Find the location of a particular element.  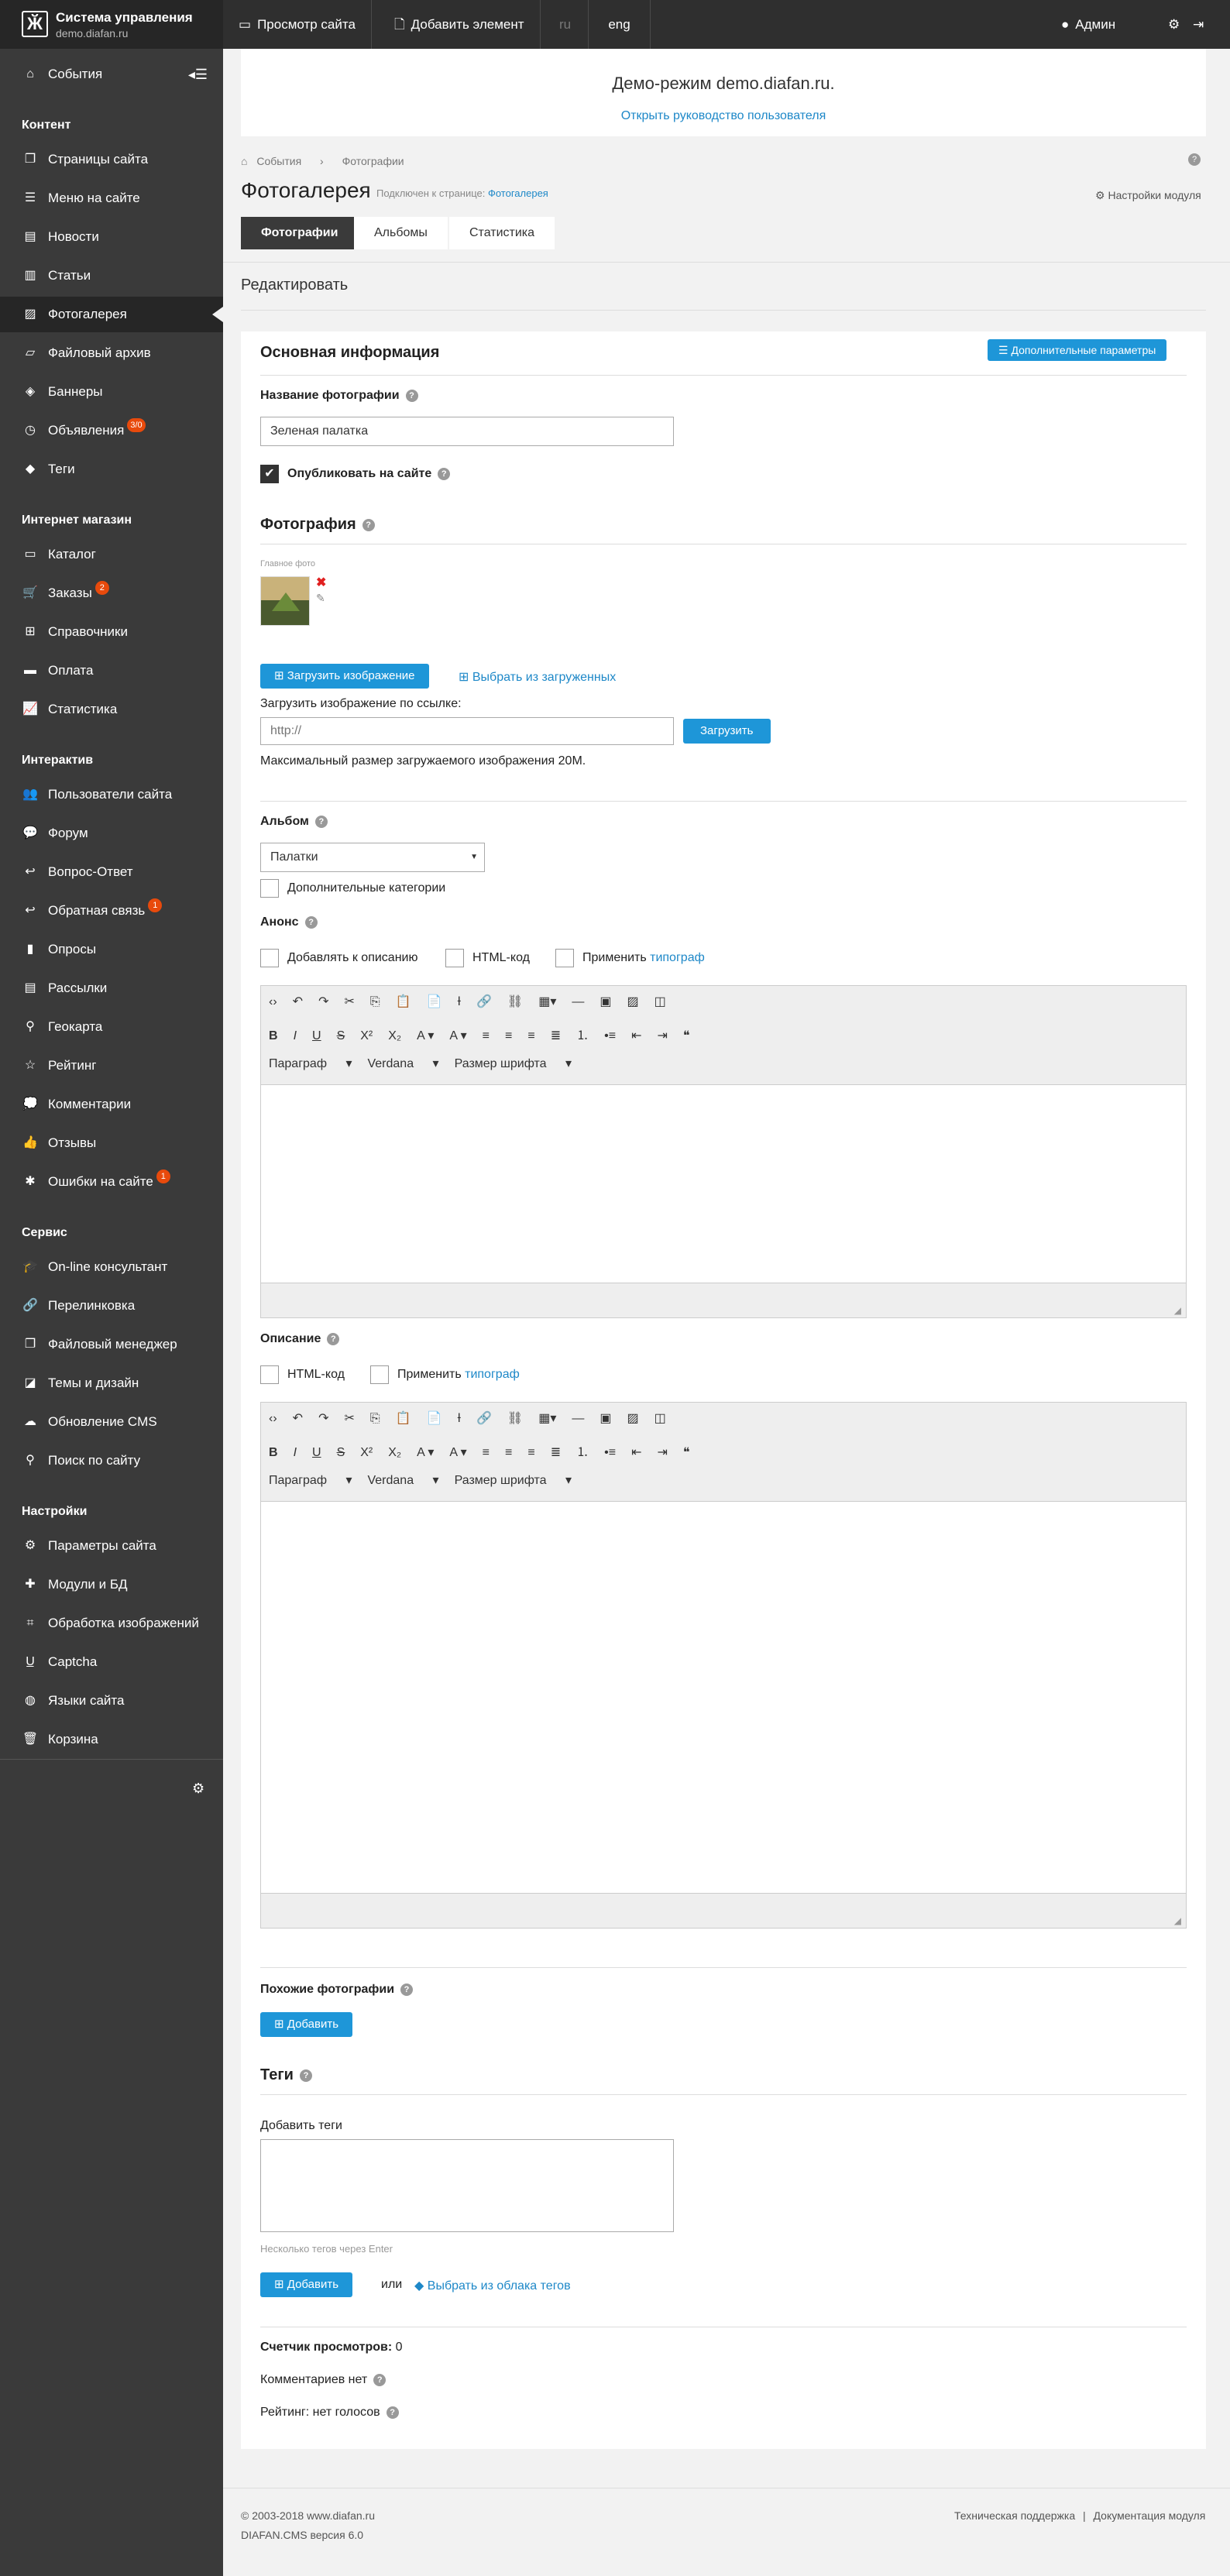

connected-page-link: Фотогалерея is located at coordinates (518, 193).